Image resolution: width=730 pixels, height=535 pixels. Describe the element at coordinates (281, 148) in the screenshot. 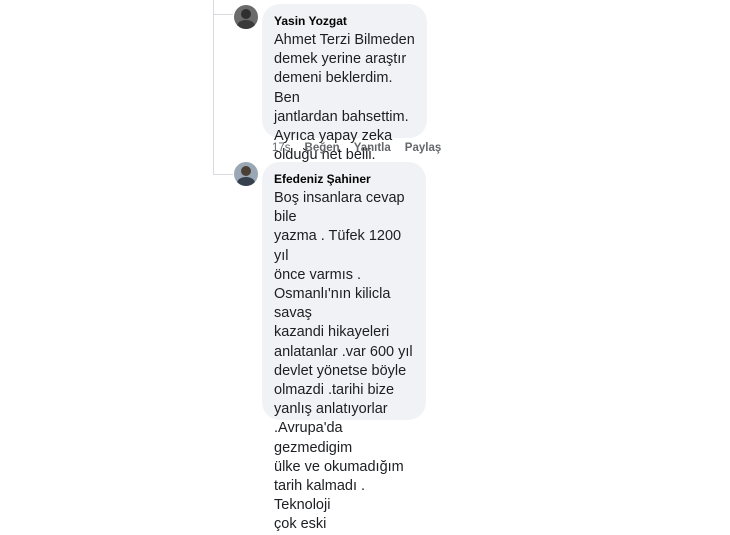

I see `comment-timestamp: 17s` at that location.